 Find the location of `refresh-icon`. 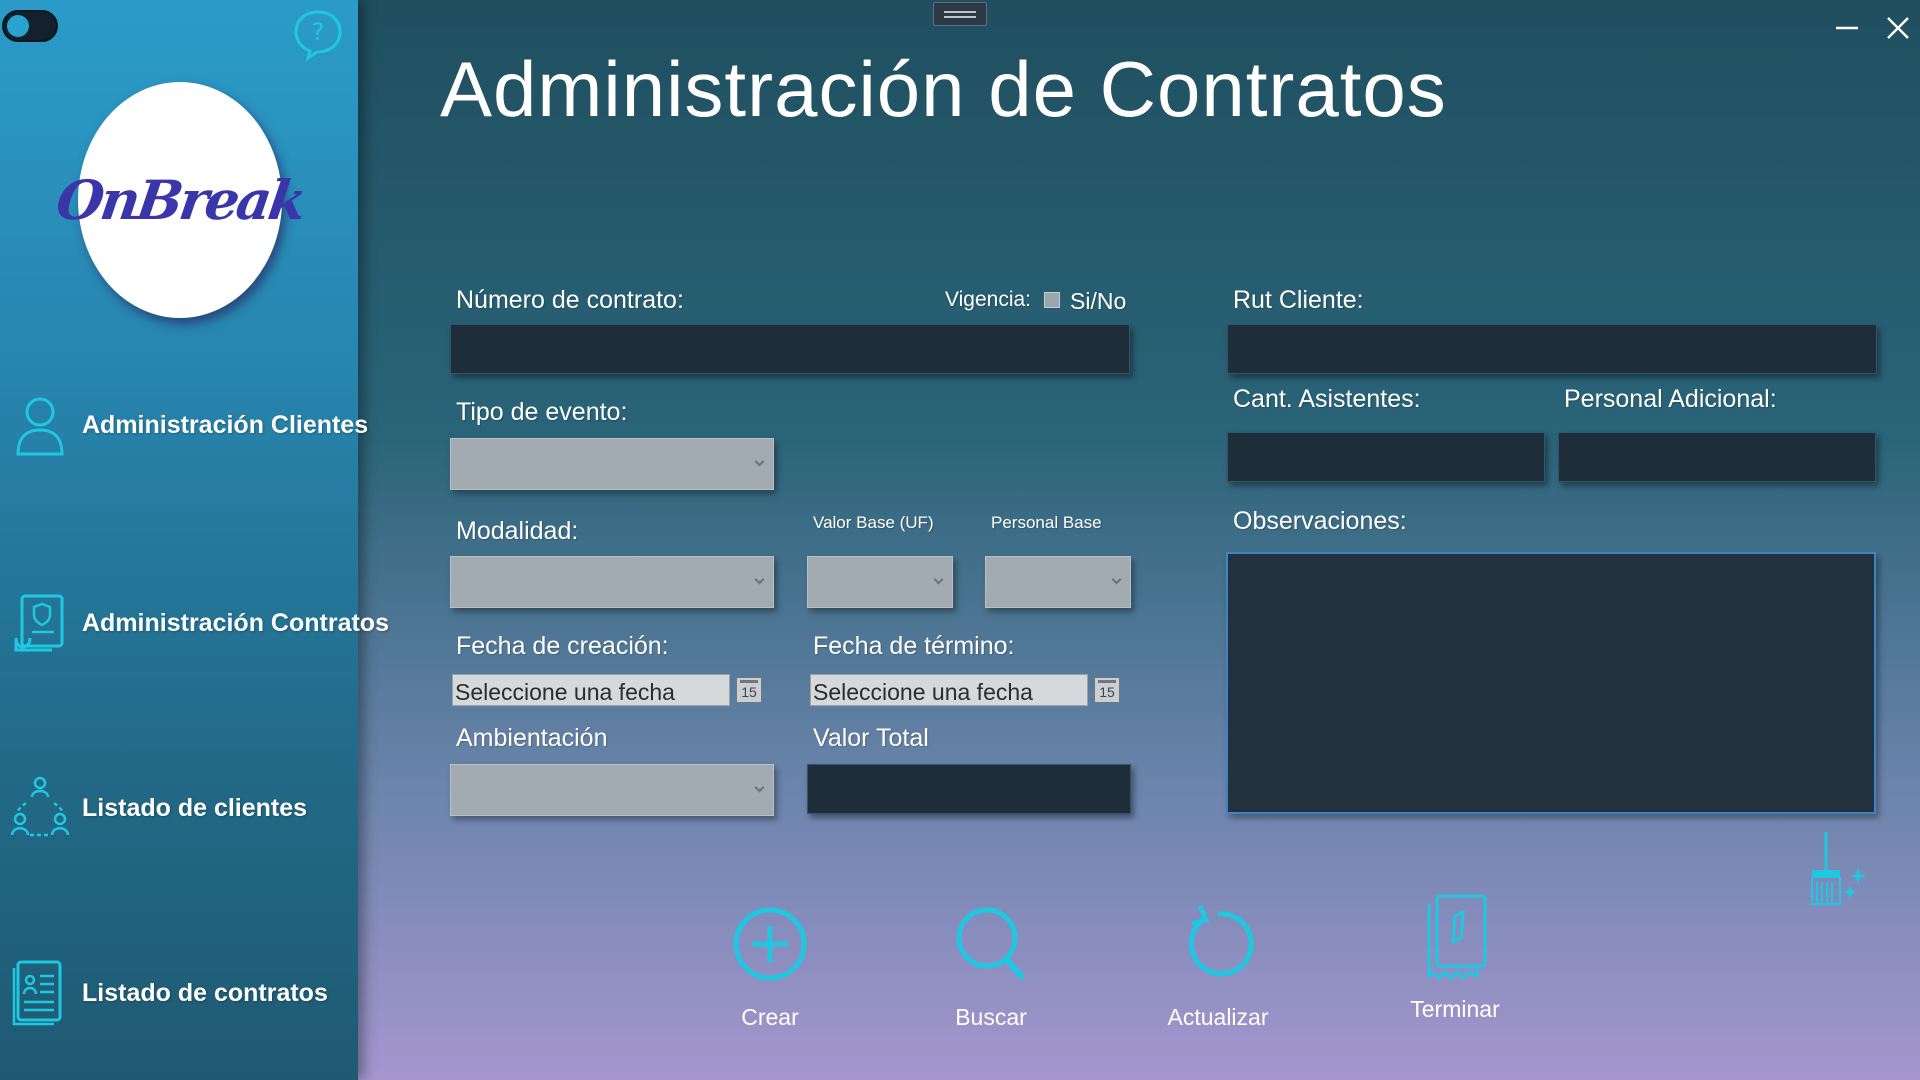

refresh-icon is located at coordinates (1221, 941).